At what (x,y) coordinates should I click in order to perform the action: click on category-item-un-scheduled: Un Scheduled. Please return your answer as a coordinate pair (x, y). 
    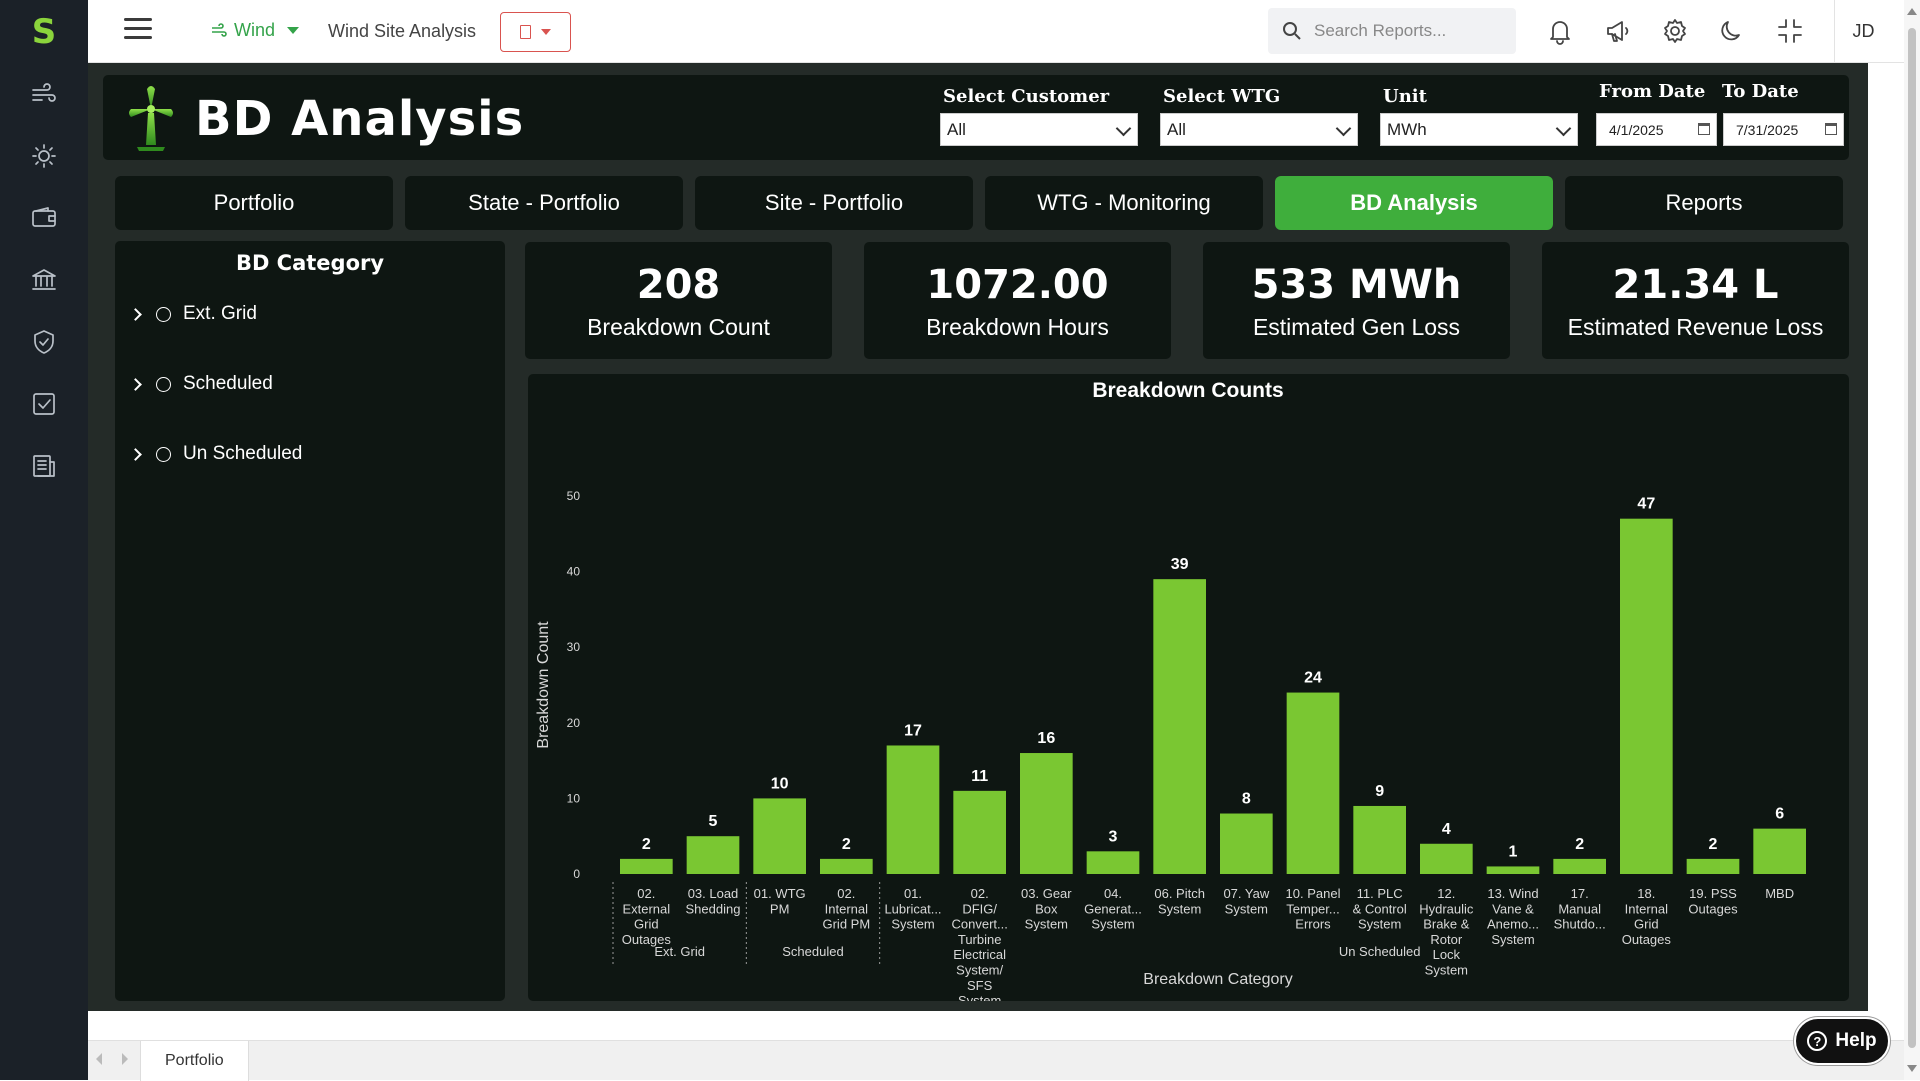
    Looking at the image, I should click on (215, 454).